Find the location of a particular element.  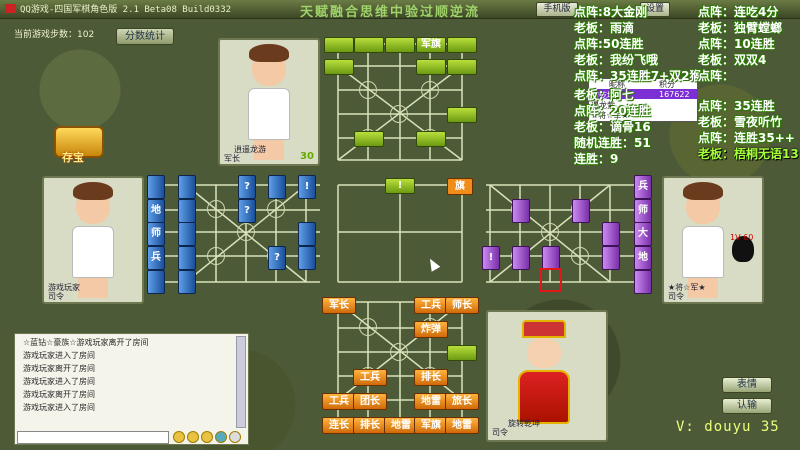

right-piece: ! is located at coordinates (491, 258).